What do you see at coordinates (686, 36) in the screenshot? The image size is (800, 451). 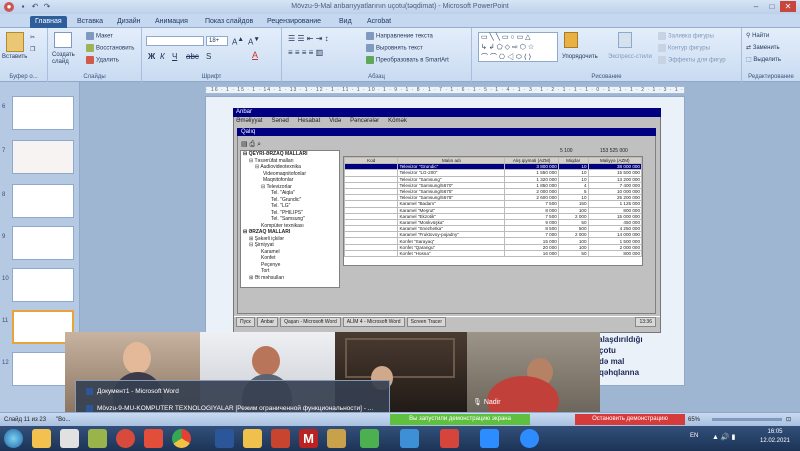 I see `shape-fill-button: Заливка фигуры` at bounding box center [686, 36].